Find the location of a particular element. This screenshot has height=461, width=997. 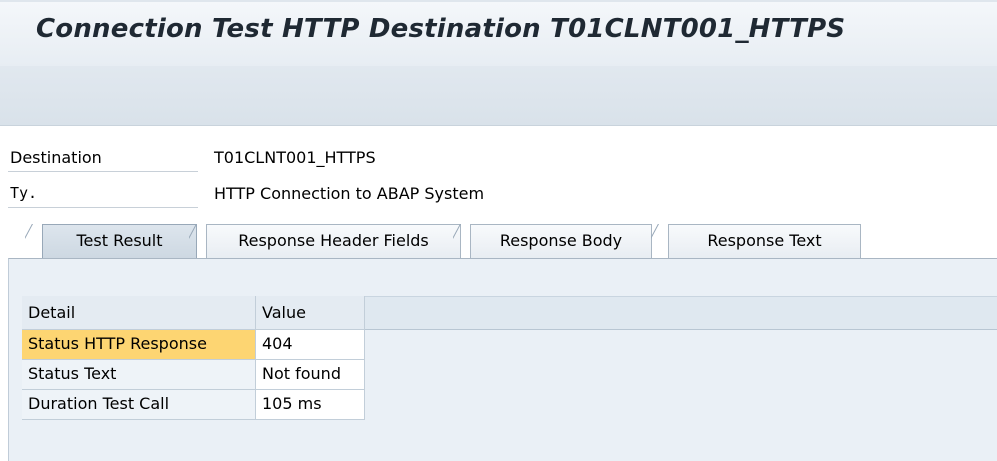

table-row-detail: Status Text is located at coordinates (139, 375).